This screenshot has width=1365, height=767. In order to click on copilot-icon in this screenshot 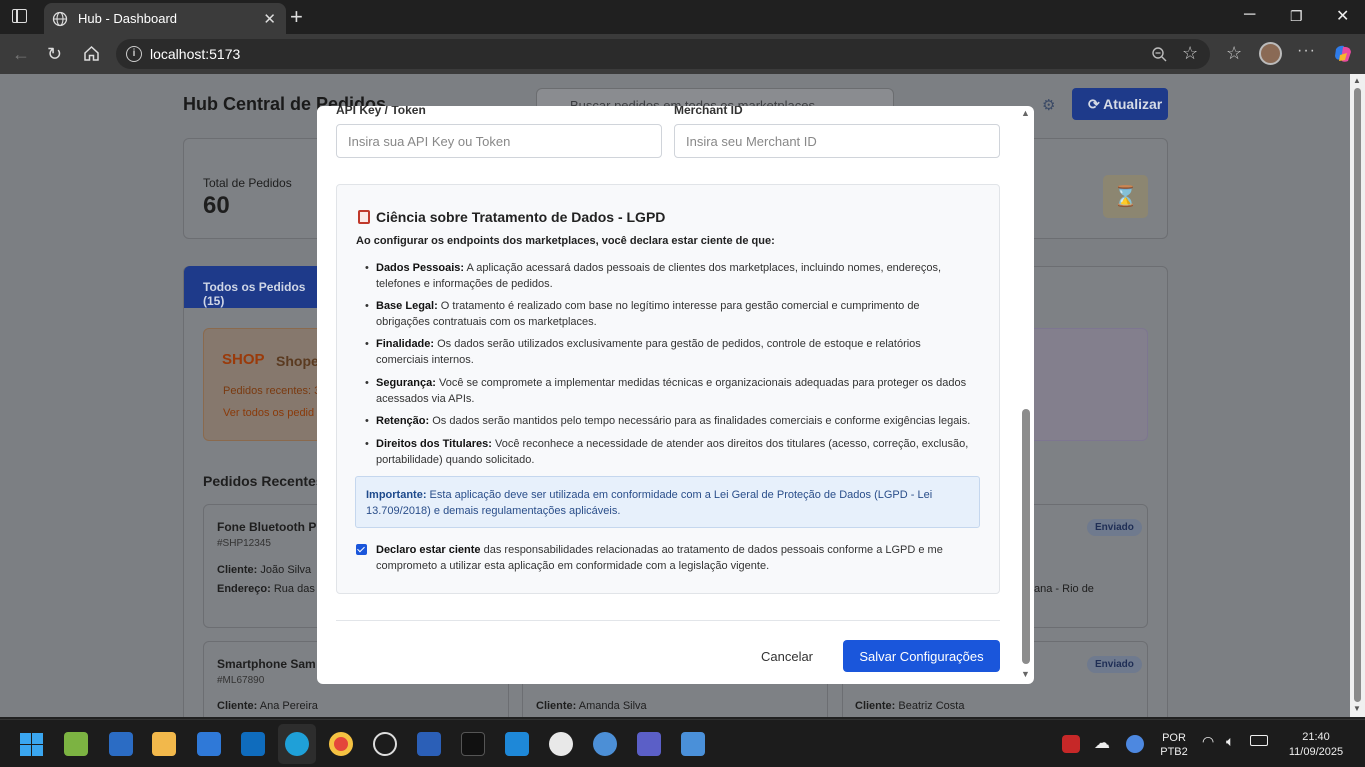, I will do `click(1343, 54)`.